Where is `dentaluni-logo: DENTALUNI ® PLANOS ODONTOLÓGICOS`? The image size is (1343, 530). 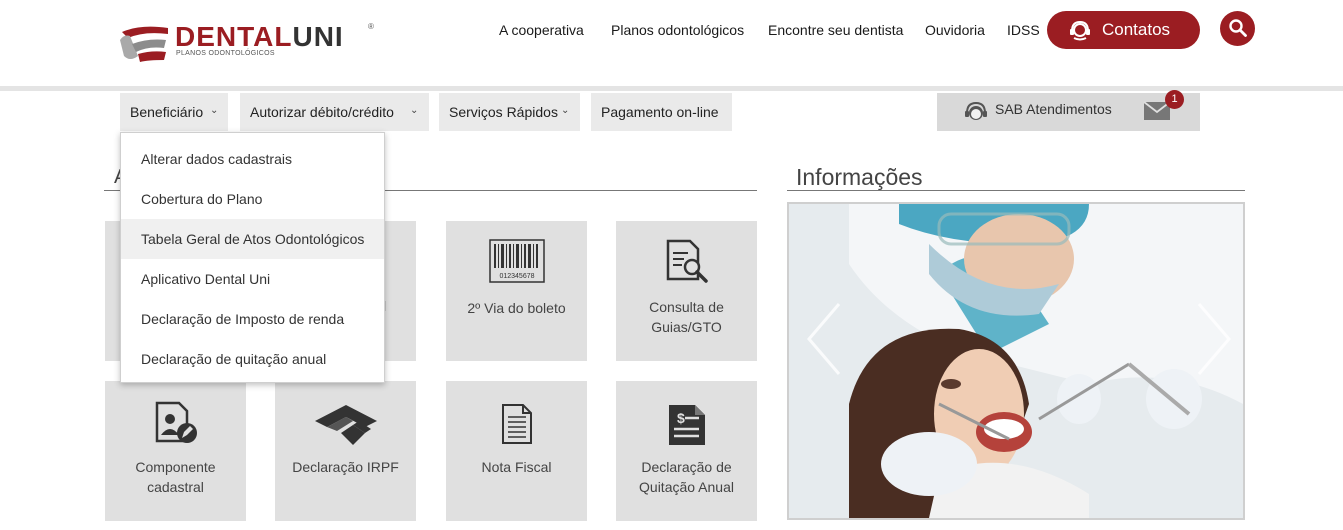
dentaluni-logo: DENTALUNI ® PLANOS ODONTOLÓGICOS is located at coordinates (248, 43).